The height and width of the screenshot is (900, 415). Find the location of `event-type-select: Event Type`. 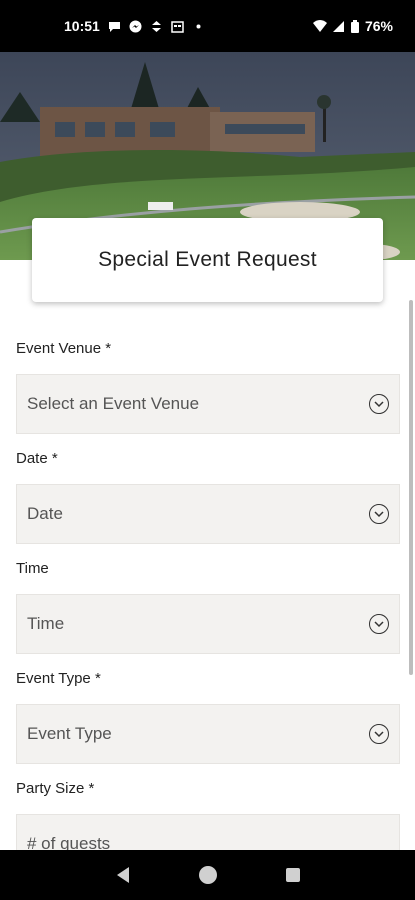

event-type-select: Event Type is located at coordinates (208, 734).